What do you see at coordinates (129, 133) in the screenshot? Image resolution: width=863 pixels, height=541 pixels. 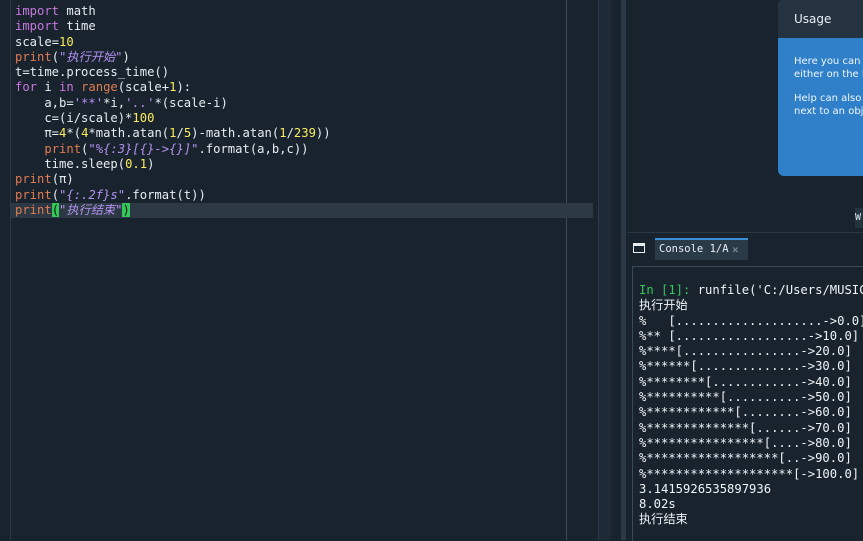 I see `code-token: *math.atan(` at bounding box center [129, 133].